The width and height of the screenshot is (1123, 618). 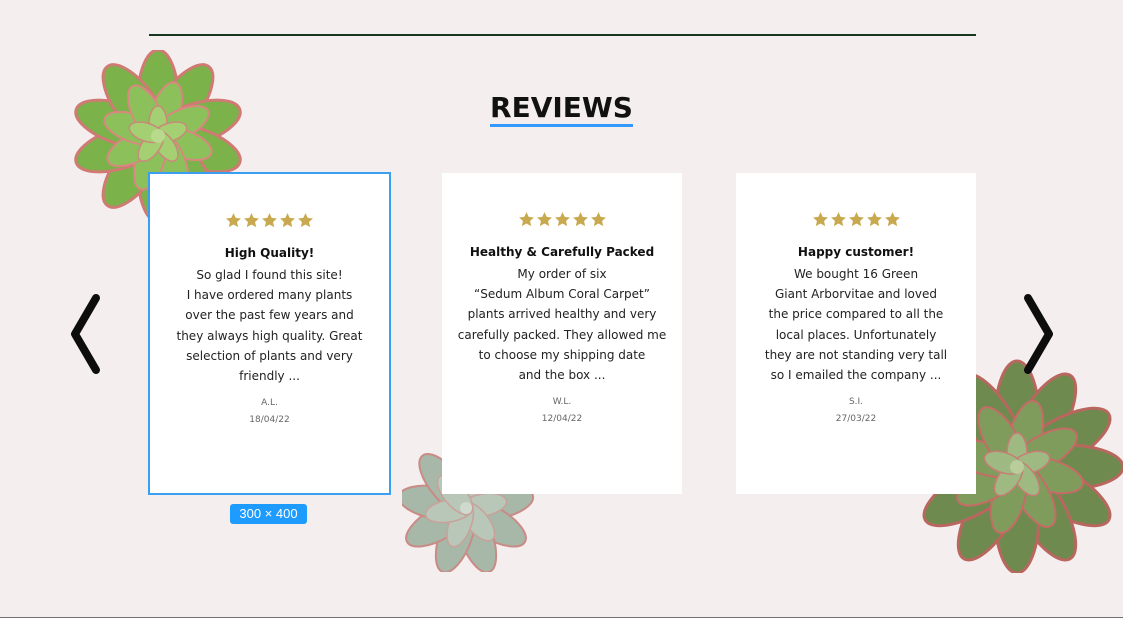 I want to click on review-author: A.L., so click(x=269, y=403).